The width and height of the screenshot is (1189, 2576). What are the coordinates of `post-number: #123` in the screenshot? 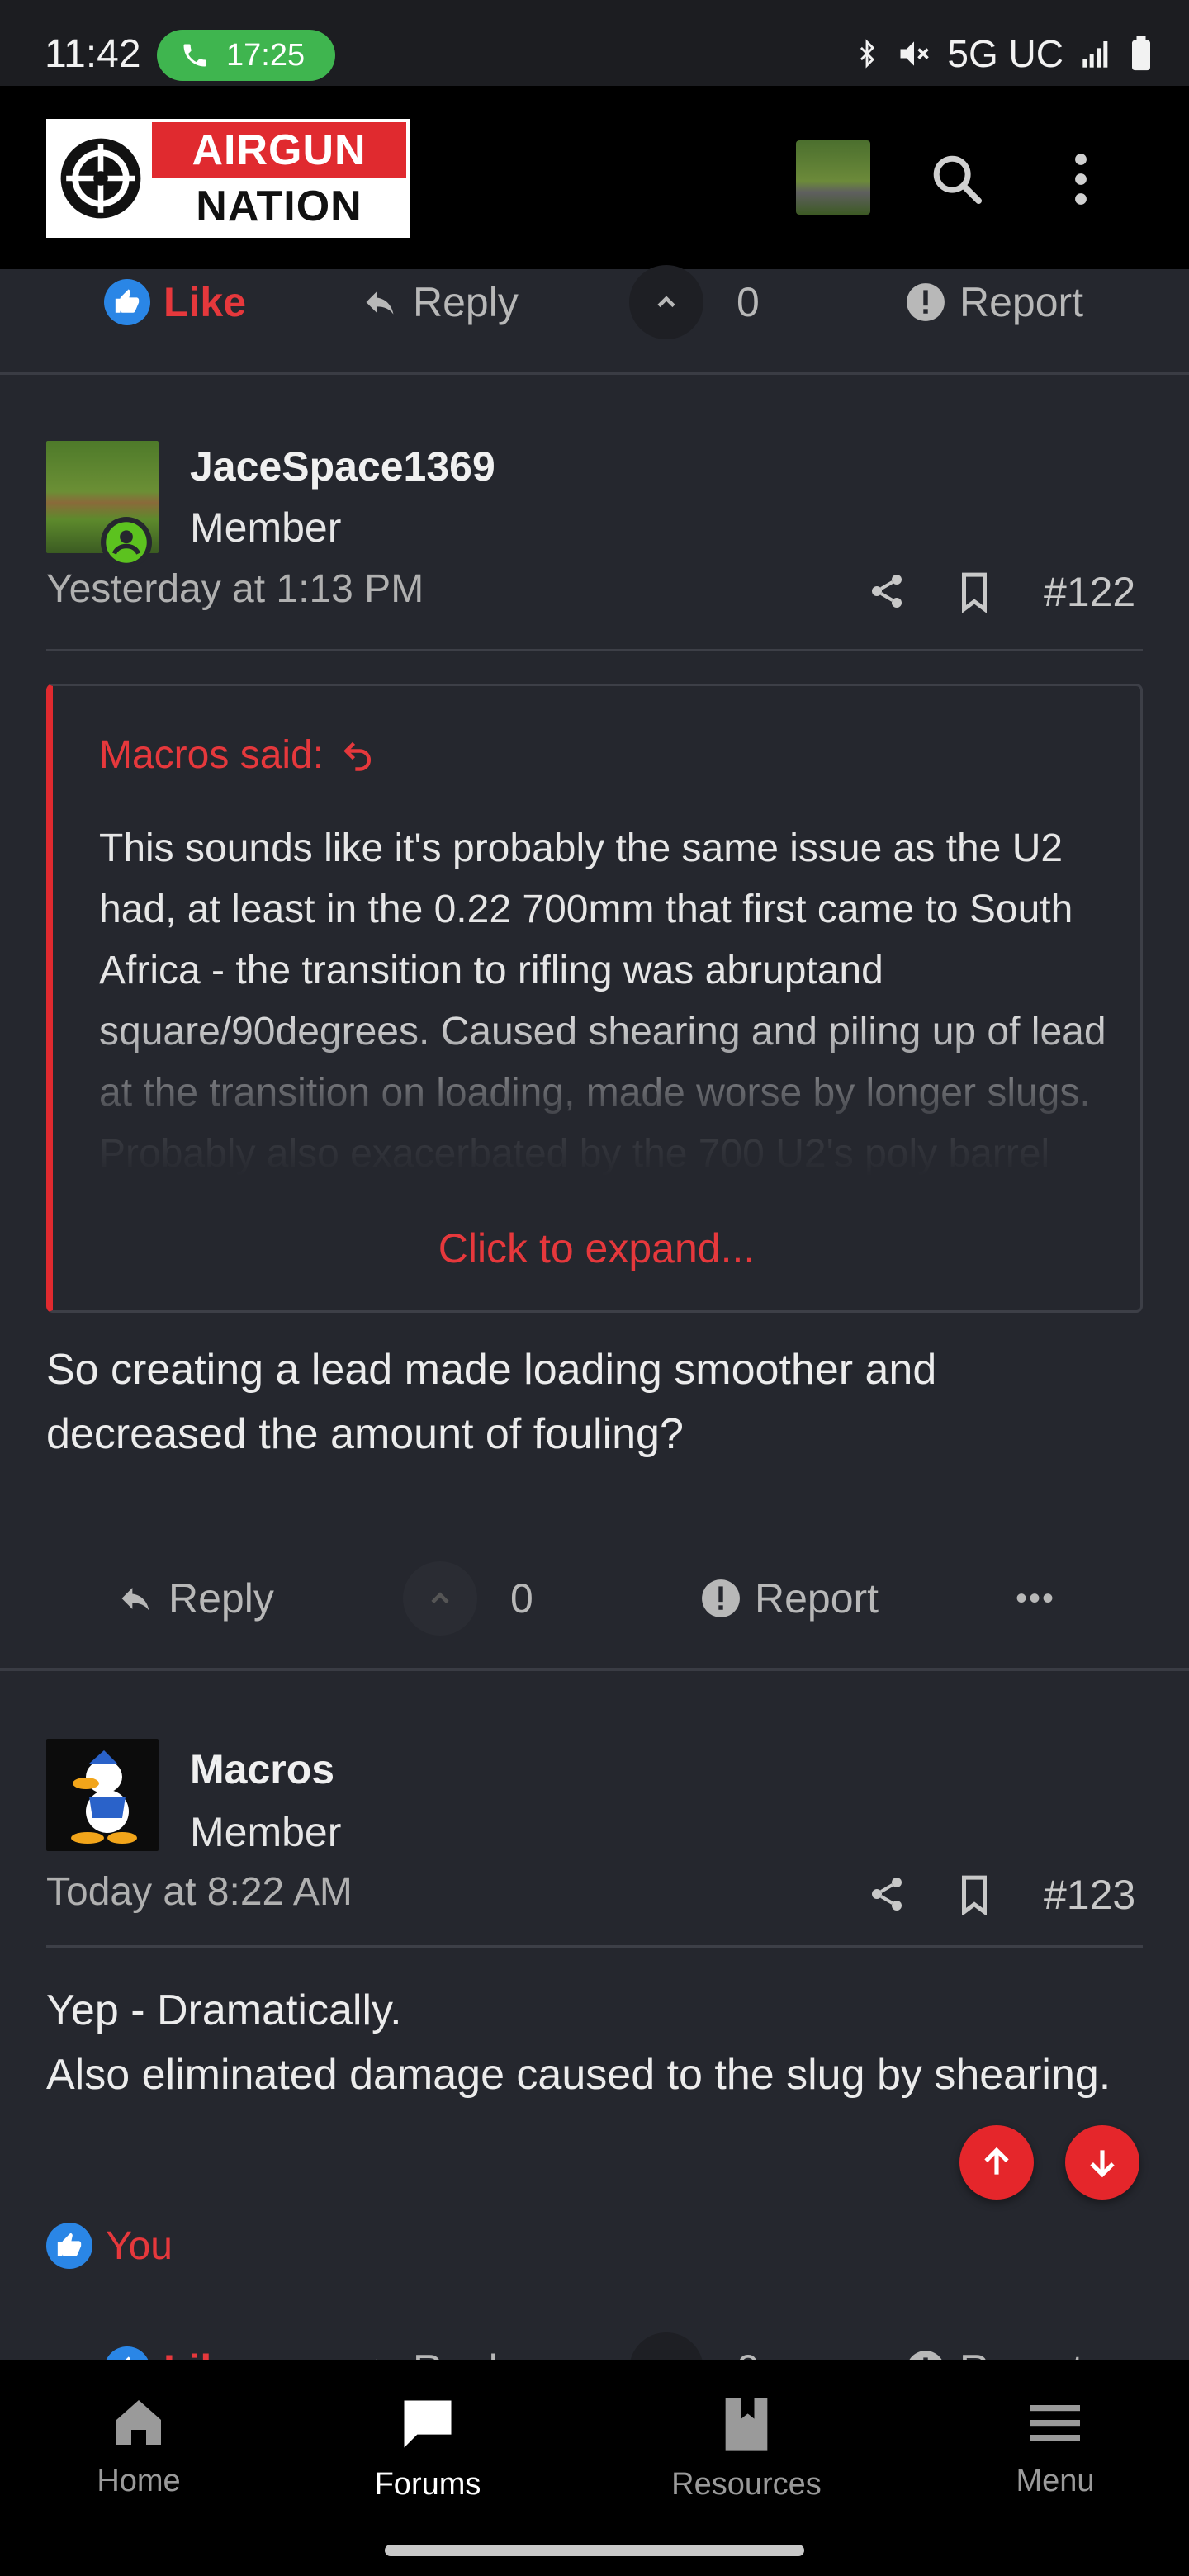 It's located at (1089, 1895).